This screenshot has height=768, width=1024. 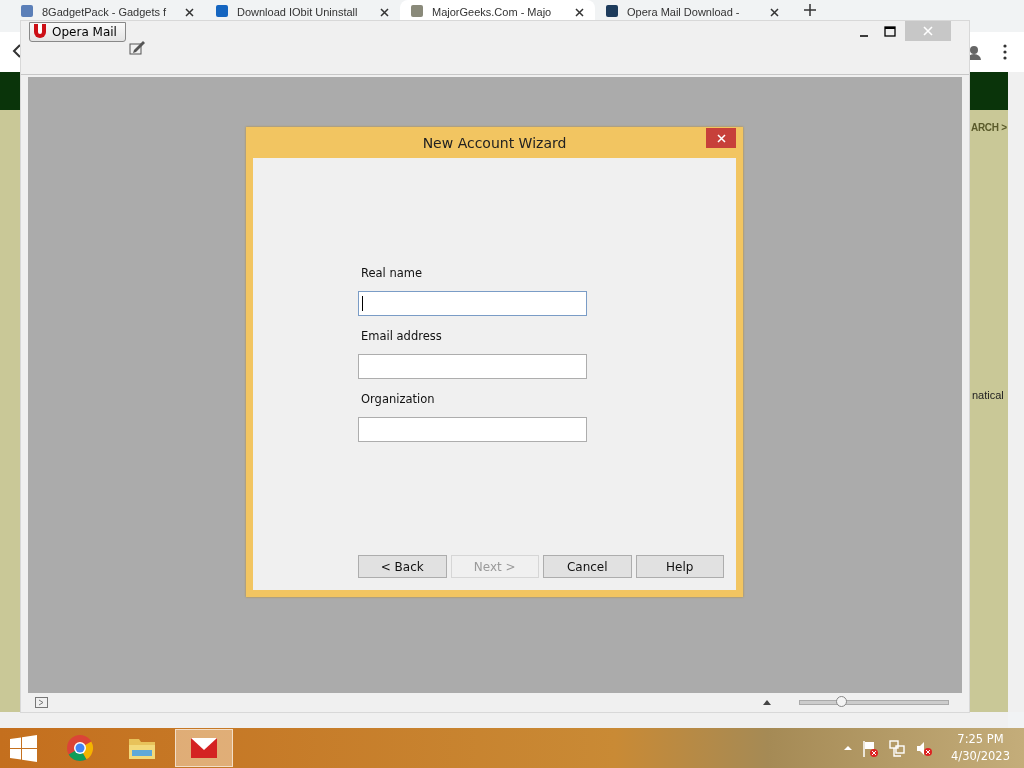 I want to click on new-tab-icon, so click(x=810, y=10).